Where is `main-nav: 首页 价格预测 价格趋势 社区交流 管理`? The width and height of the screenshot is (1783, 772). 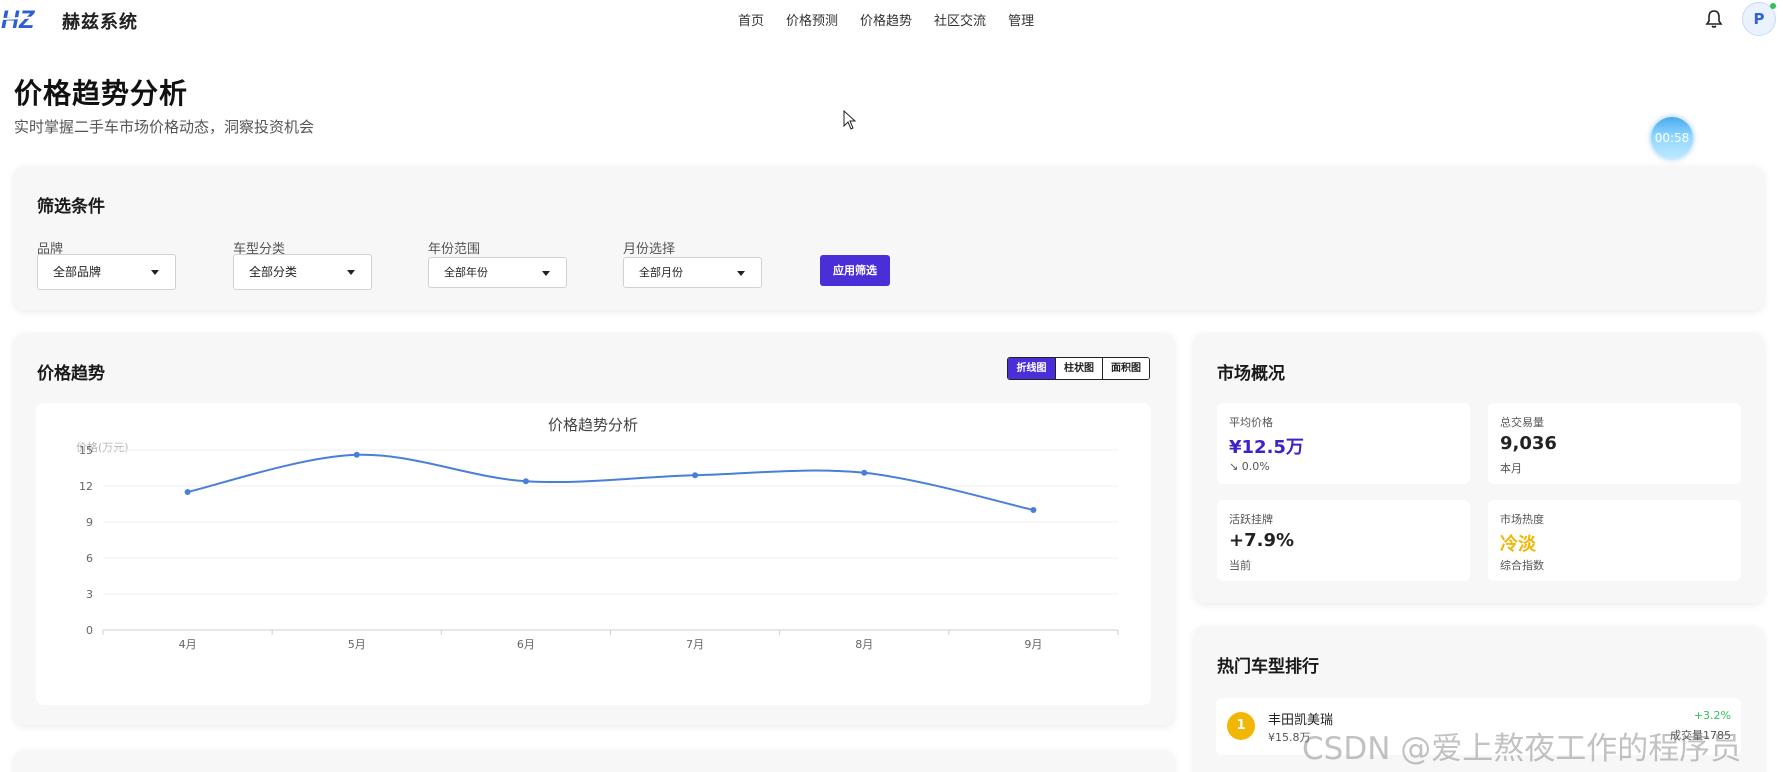 main-nav: 首页 价格预测 价格趋势 社区交流 管理 is located at coordinates (886, 19).